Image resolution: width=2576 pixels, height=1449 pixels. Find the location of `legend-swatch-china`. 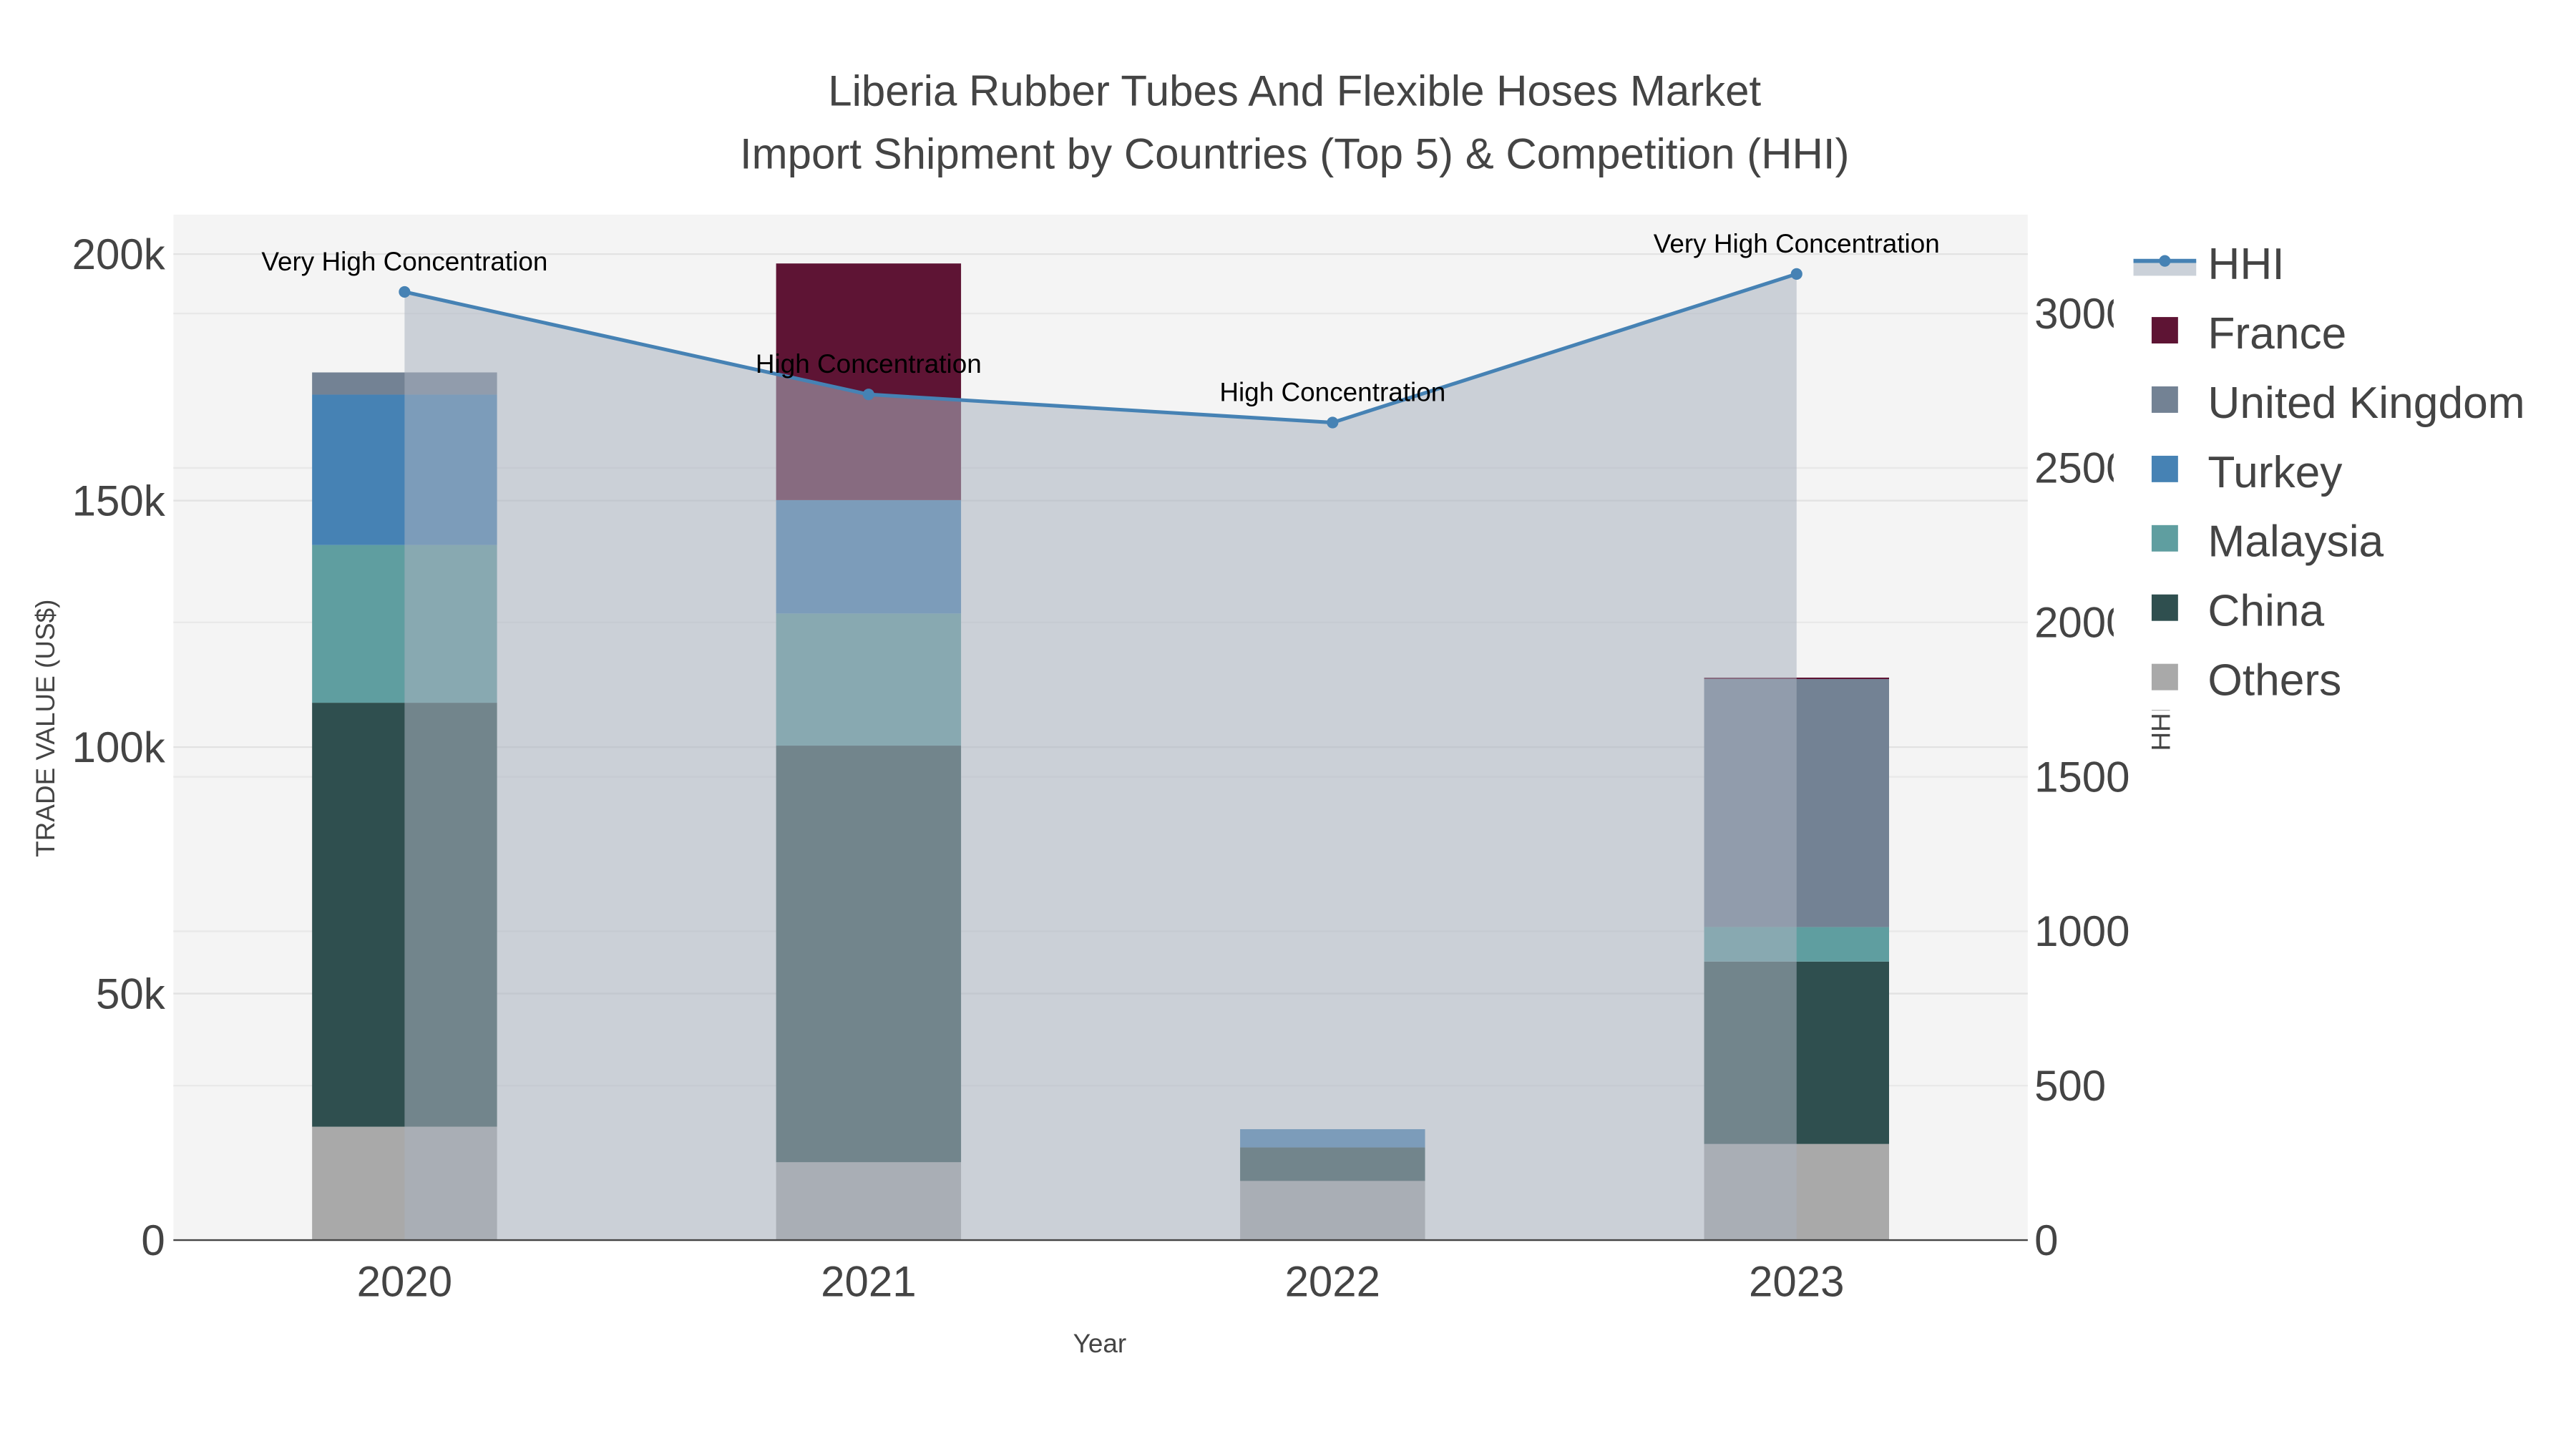

legend-swatch-china is located at coordinates (2164, 607).